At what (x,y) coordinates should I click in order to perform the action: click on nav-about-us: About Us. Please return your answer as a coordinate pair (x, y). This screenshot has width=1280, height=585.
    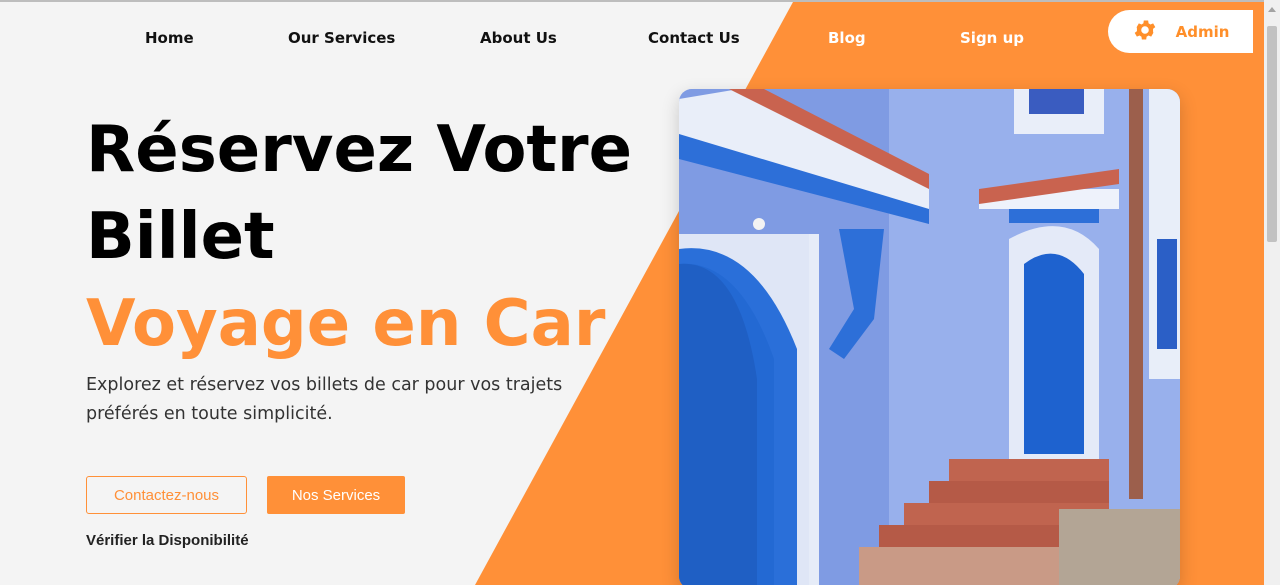
    Looking at the image, I should click on (518, 38).